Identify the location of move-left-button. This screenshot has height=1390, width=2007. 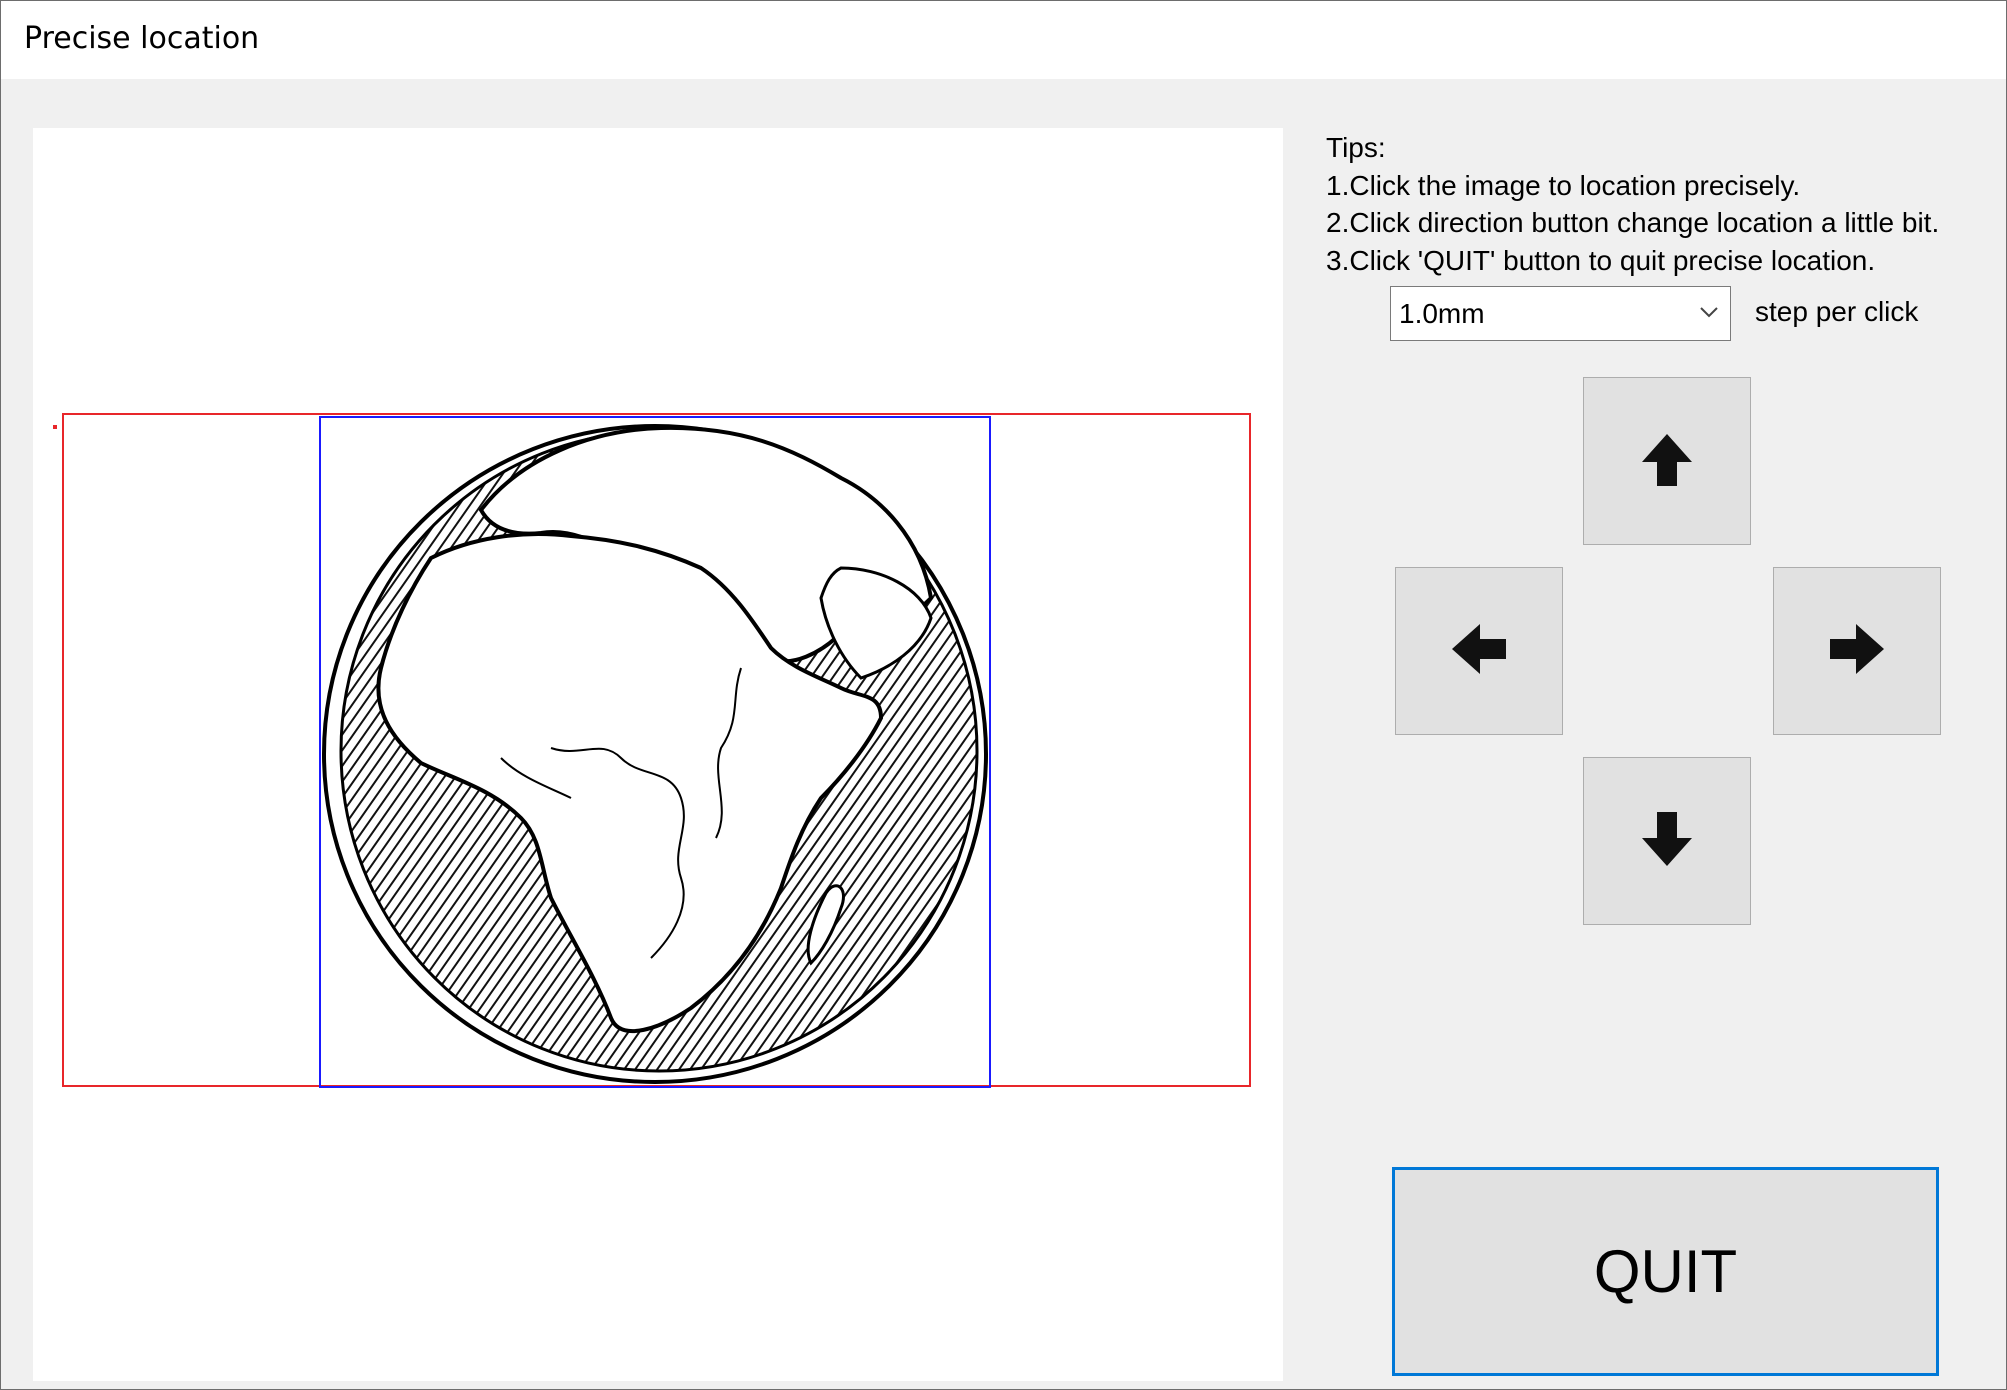
(1479, 651).